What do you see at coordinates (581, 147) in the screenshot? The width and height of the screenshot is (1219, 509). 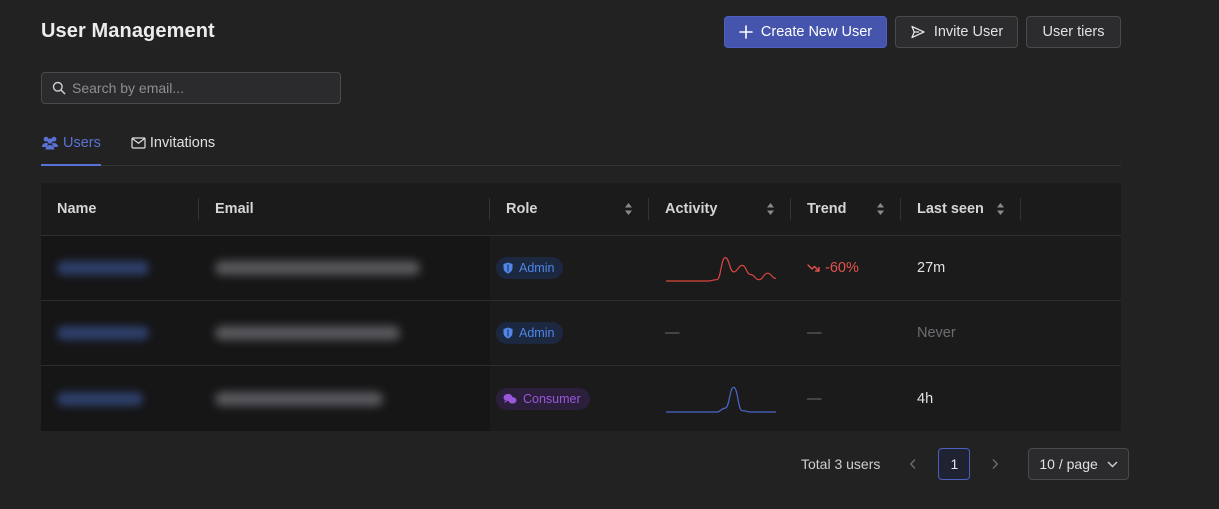 I see `tab-bar: Users Invitations` at bounding box center [581, 147].